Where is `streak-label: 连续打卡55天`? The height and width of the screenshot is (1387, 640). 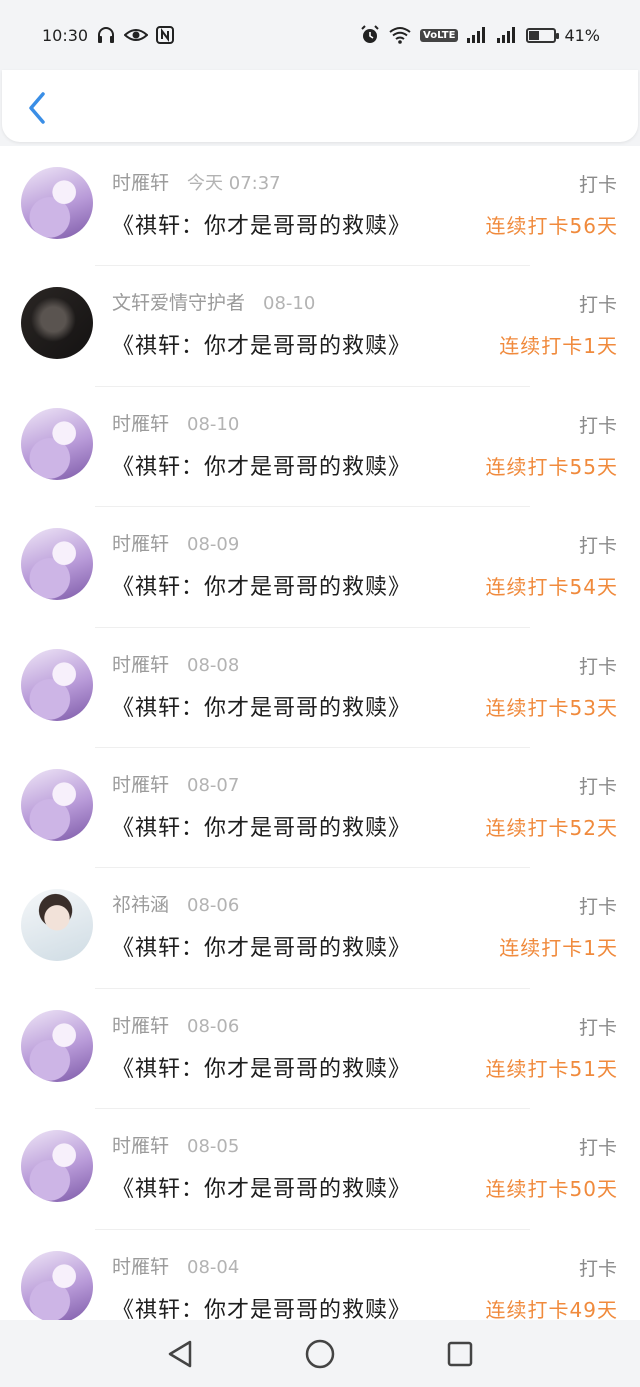 streak-label: 连续打卡55天 is located at coordinates (551, 466).